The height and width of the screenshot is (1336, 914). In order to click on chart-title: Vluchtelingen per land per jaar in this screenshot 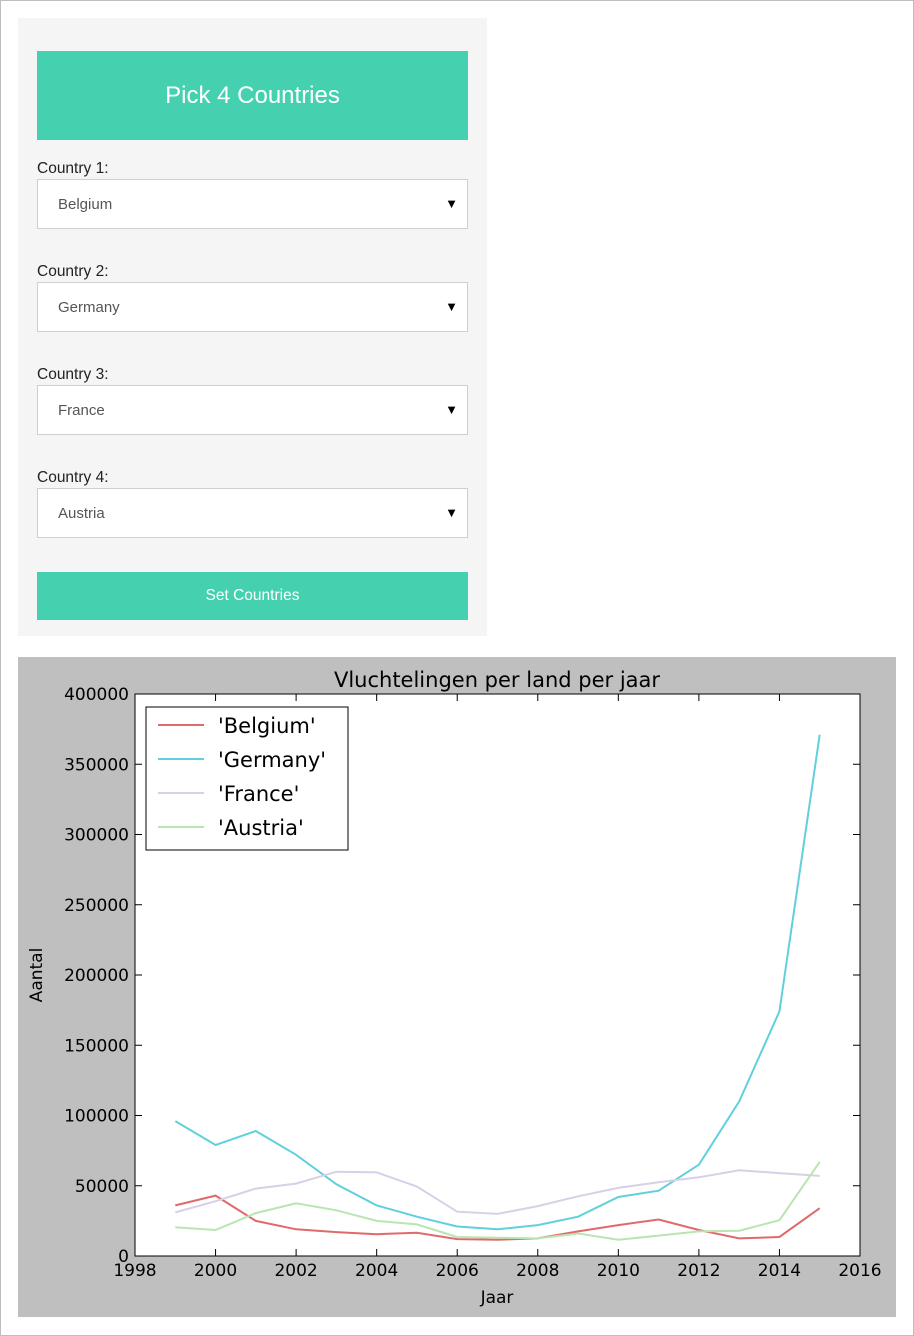, I will do `click(497, 680)`.